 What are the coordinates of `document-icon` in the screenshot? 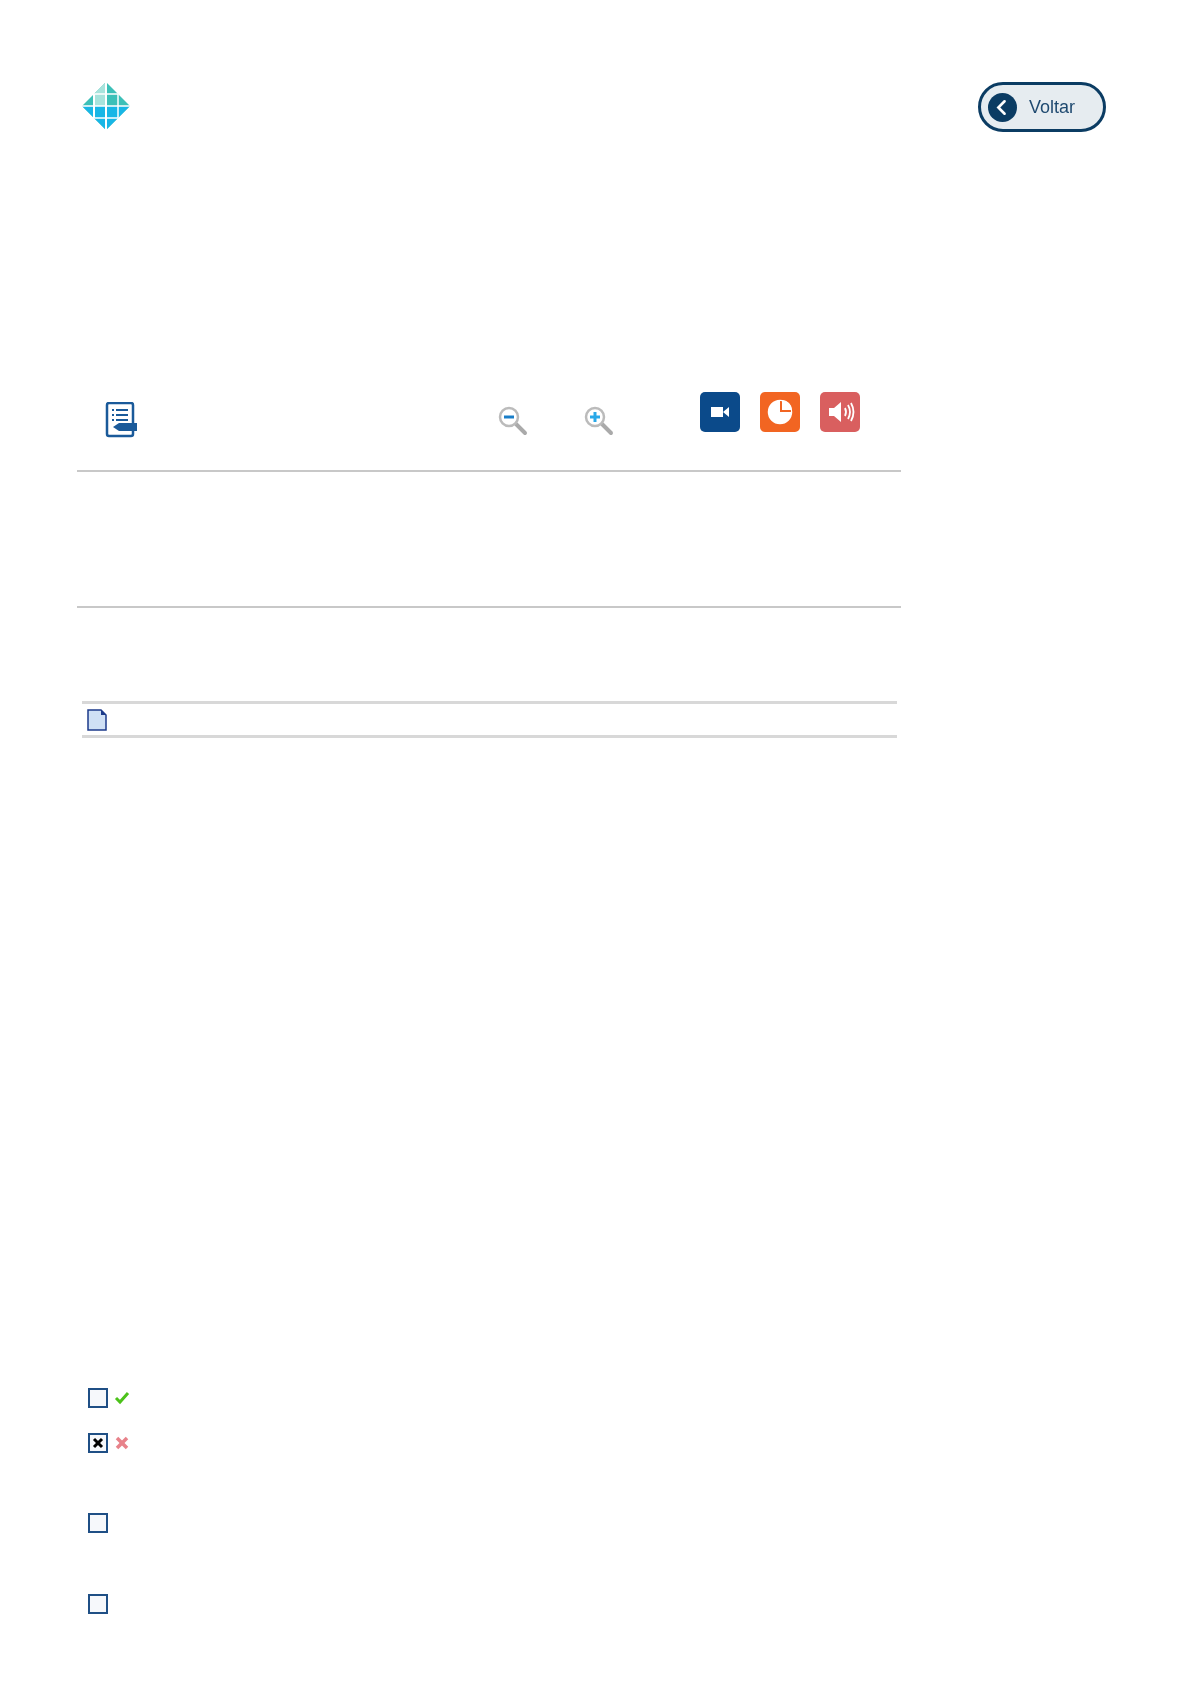 It's located at (97, 719).